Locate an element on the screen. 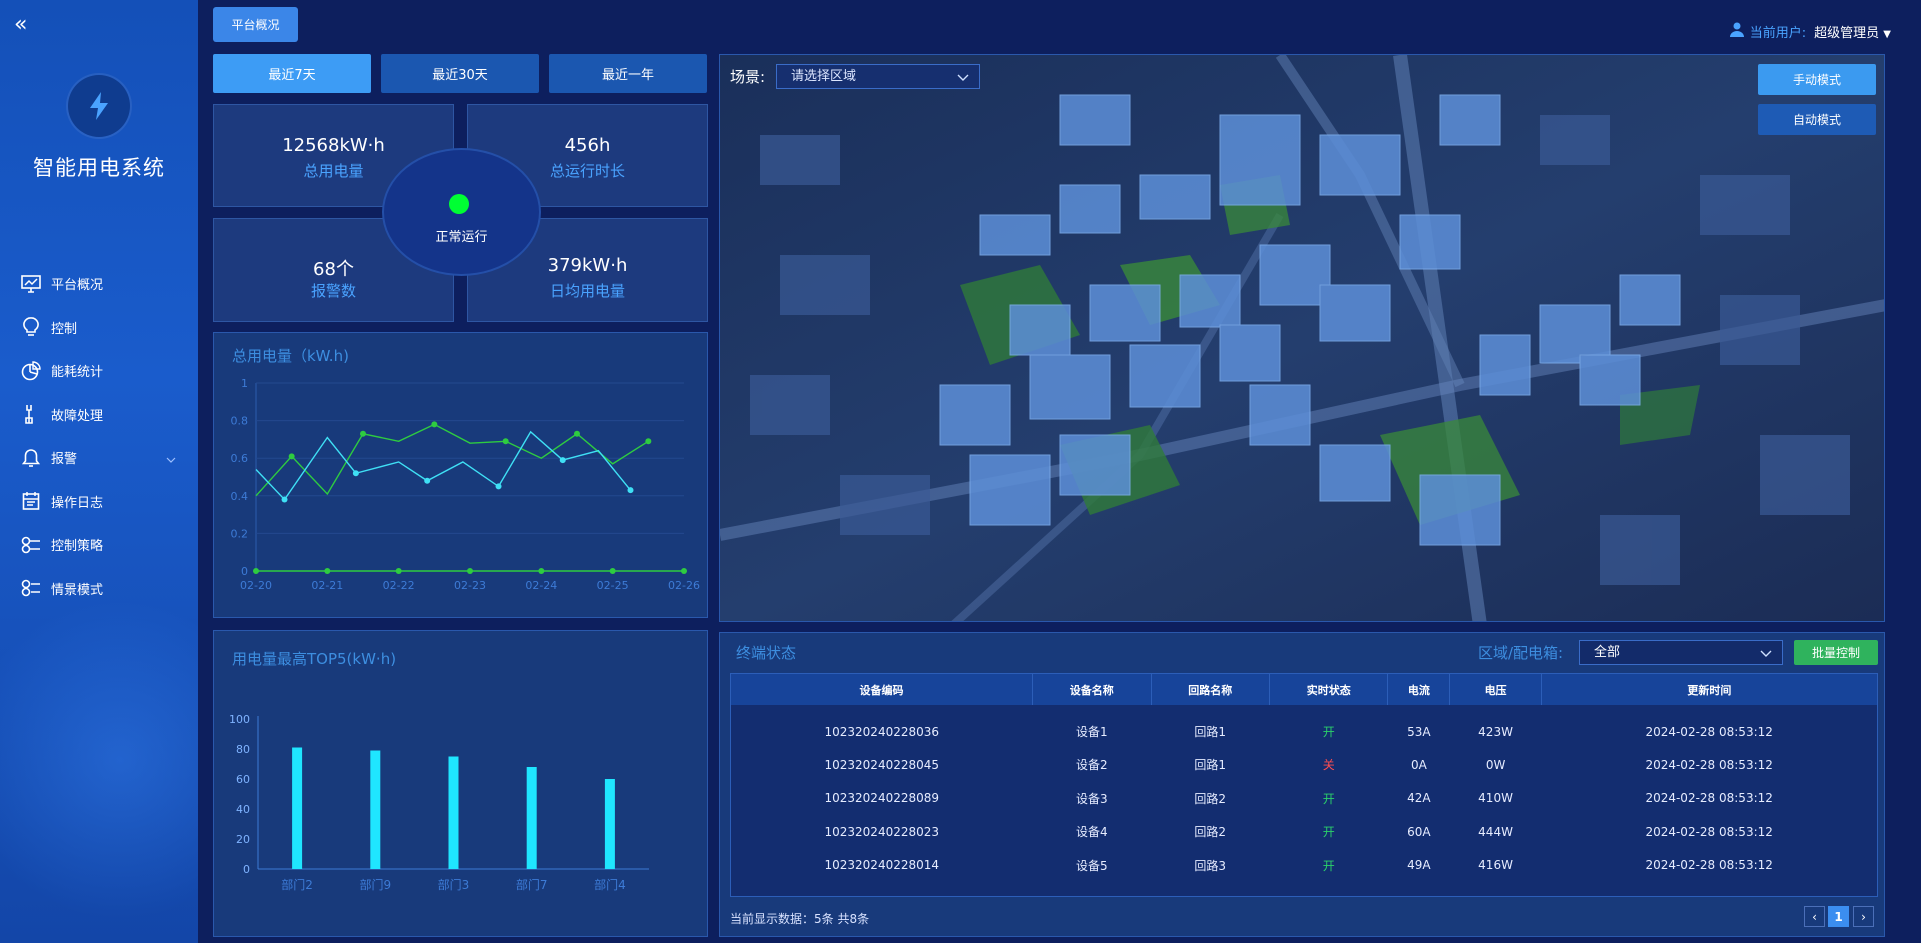 Image resolution: width=1921 pixels, height=943 pixels. table-cell: 设备3 is located at coordinates (1091, 798).